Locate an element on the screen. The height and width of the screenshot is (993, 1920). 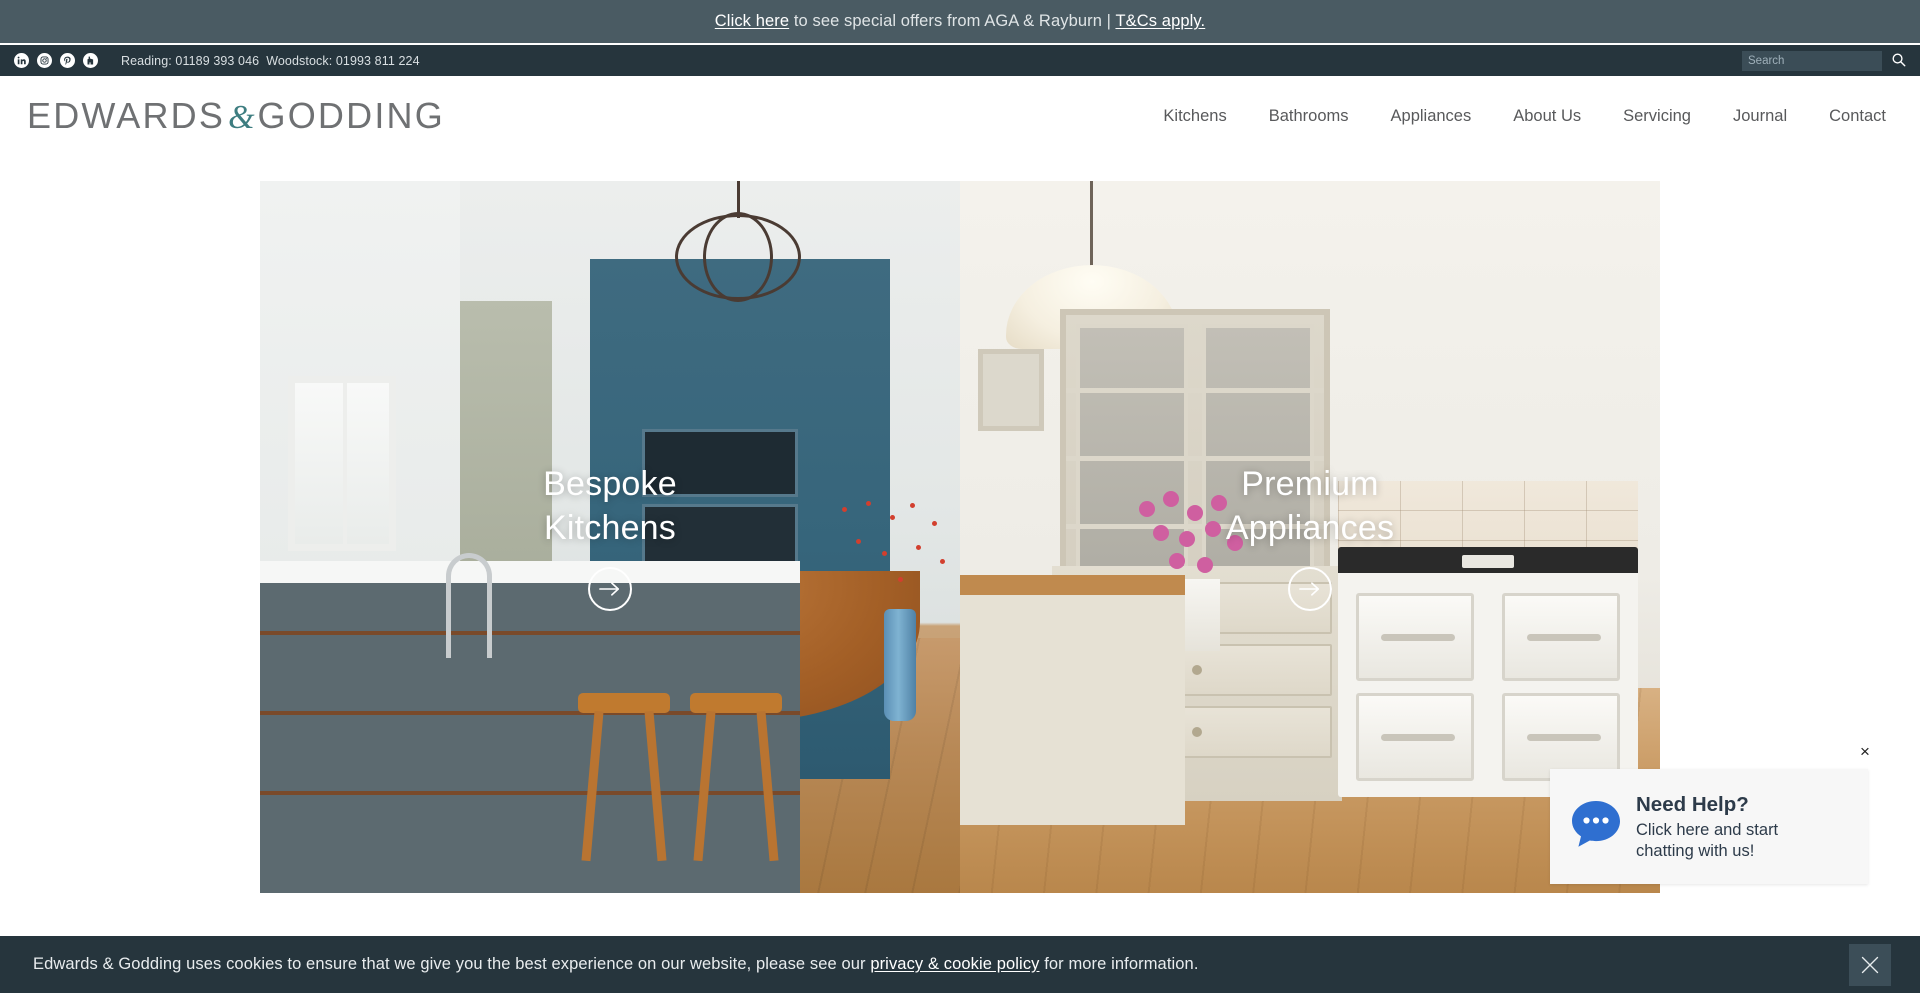
promo-tcs-link: T&Cs apply. is located at coordinates (1160, 21).